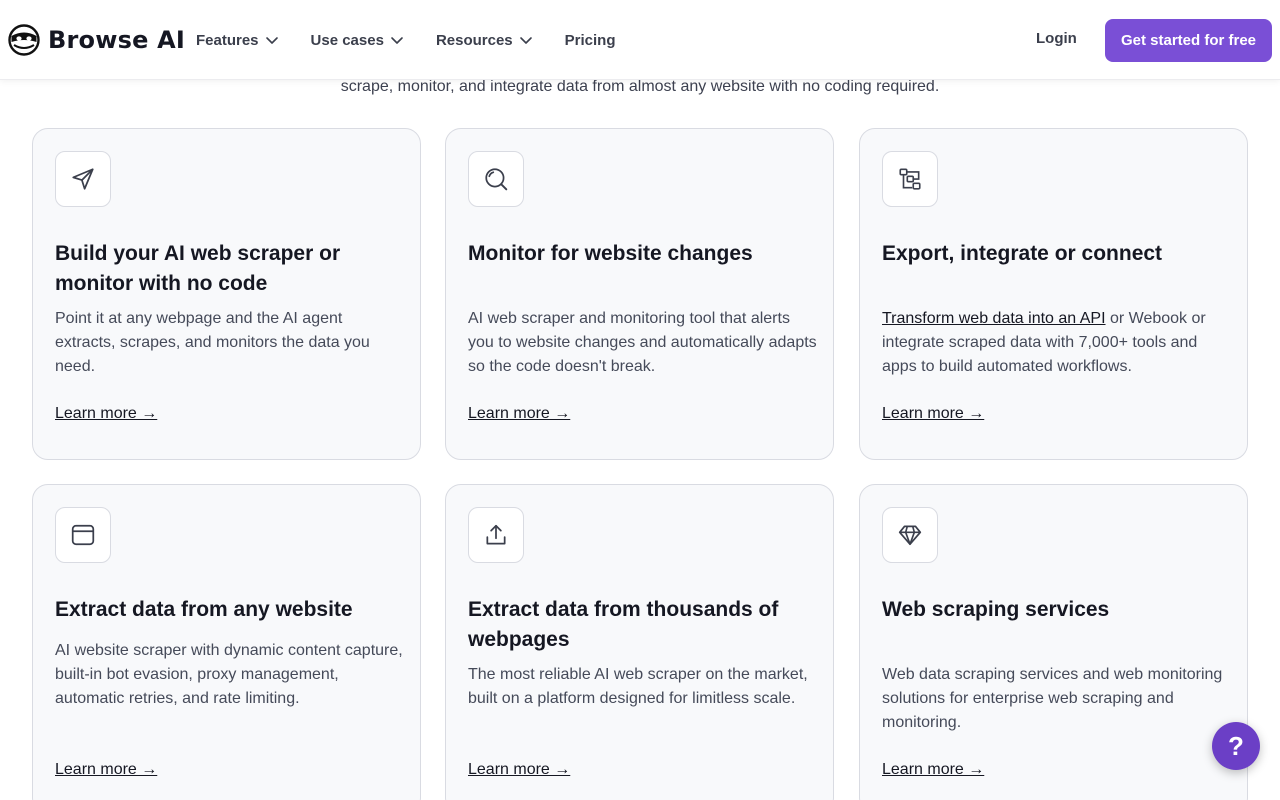  What do you see at coordinates (422, 40) in the screenshot?
I see `main-menu: Features Use cases Resources Pricing` at bounding box center [422, 40].